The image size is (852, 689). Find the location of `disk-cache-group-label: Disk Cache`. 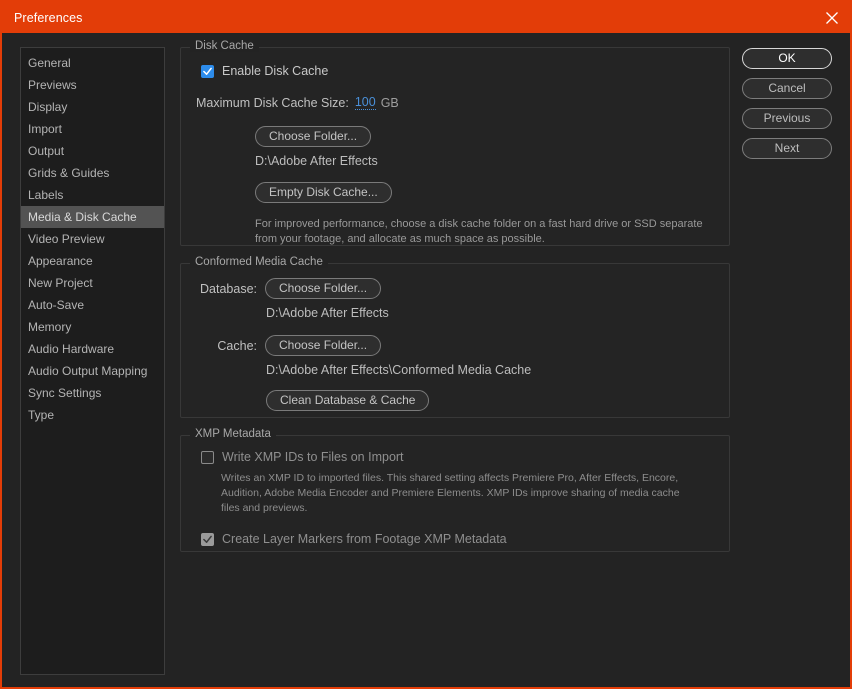

disk-cache-group-label: Disk Cache is located at coordinates (224, 46).